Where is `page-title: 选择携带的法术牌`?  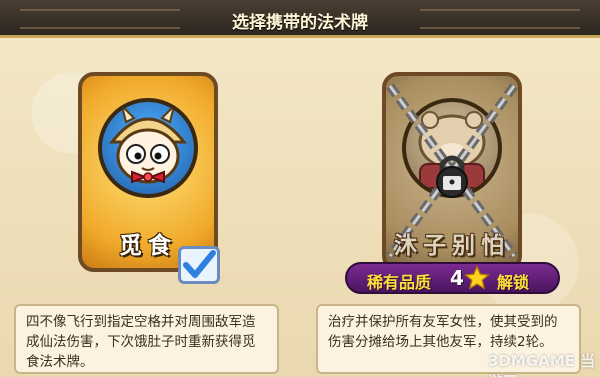
page-title: 选择携带的法术牌 is located at coordinates (300, 23).